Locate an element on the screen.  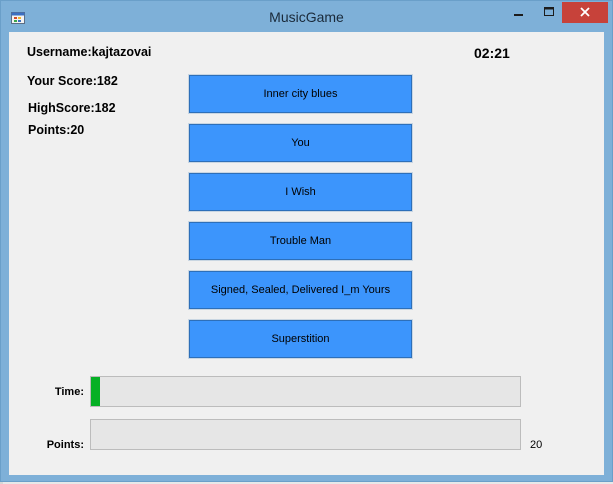
close-icon is located at coordinates (585, 13).